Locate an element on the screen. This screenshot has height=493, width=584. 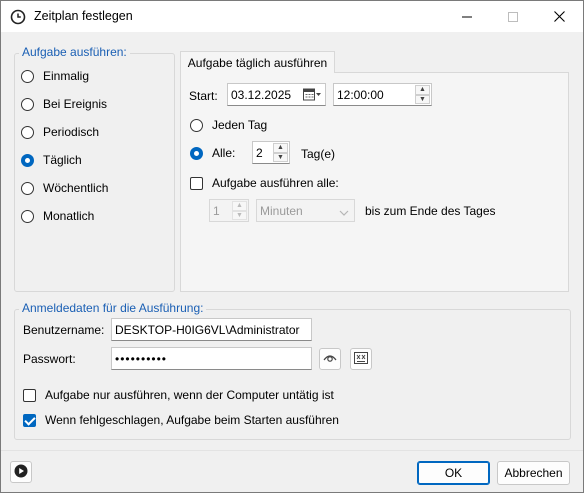
radio-bei-ereignis: Bei Ereignis is located at coordinates (64, 104).